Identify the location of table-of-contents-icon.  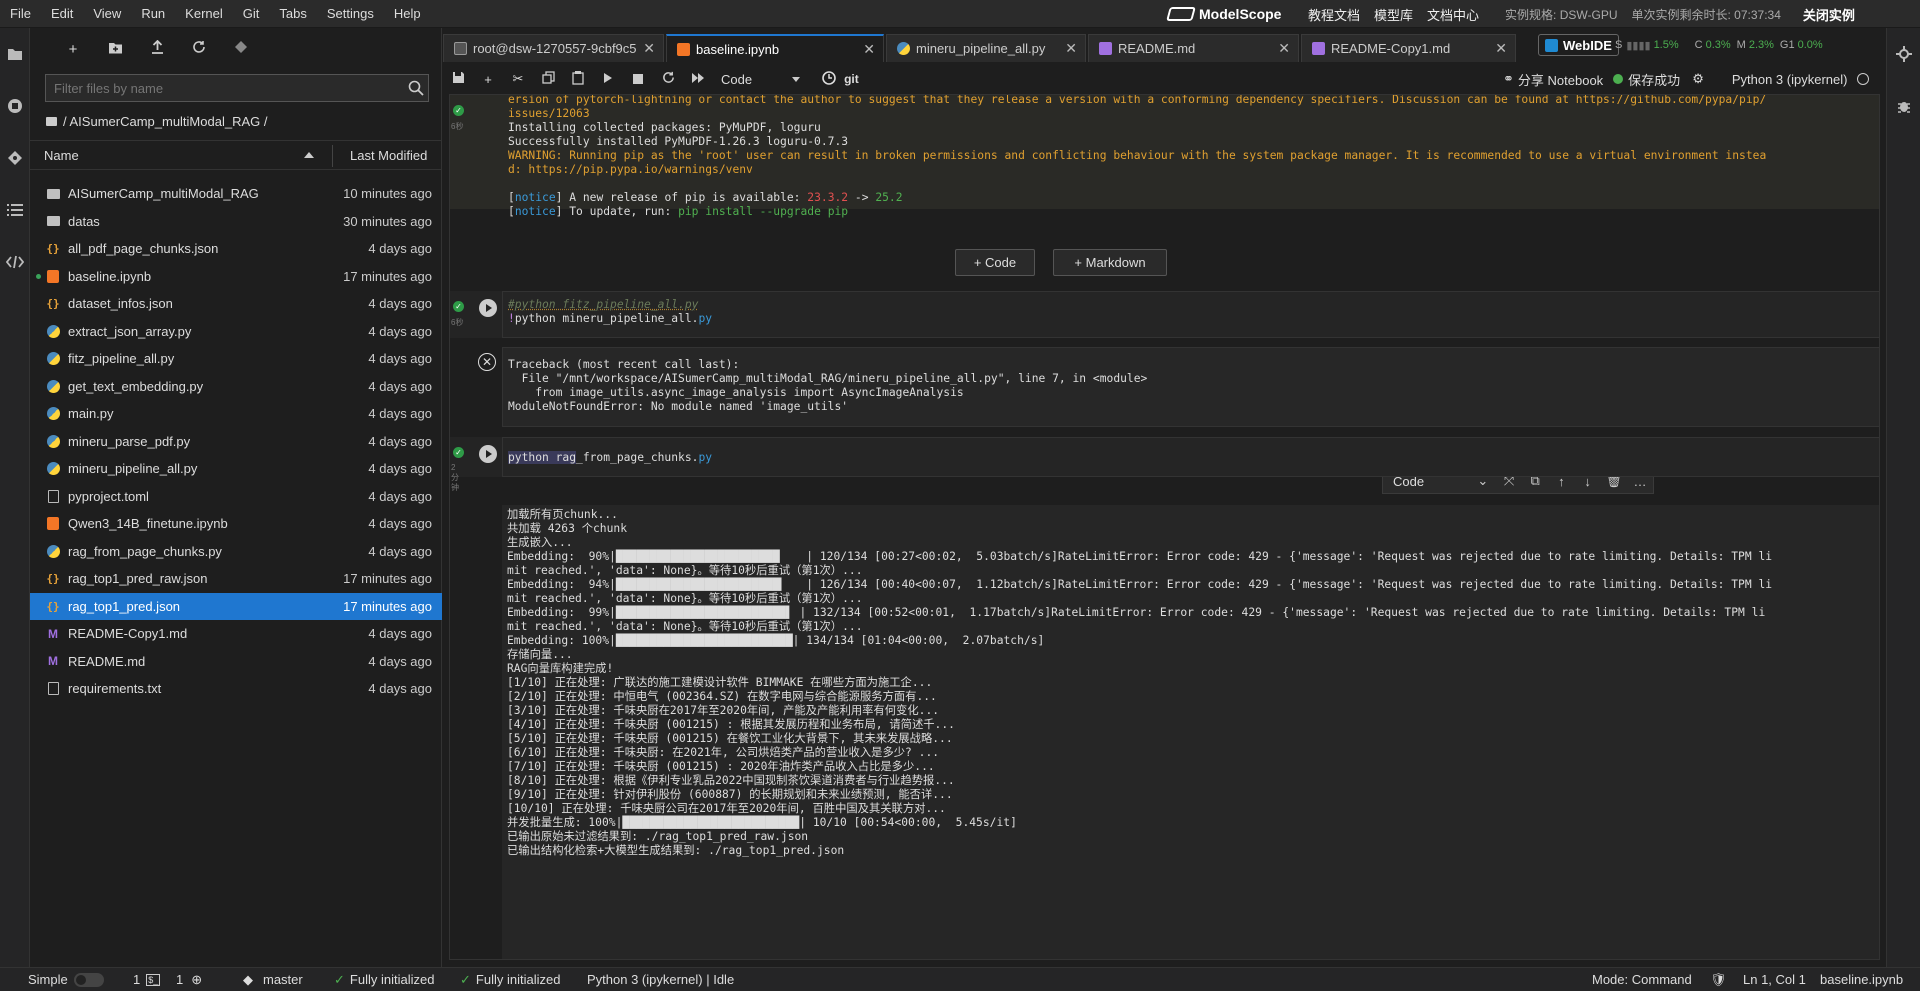
(15, 210).